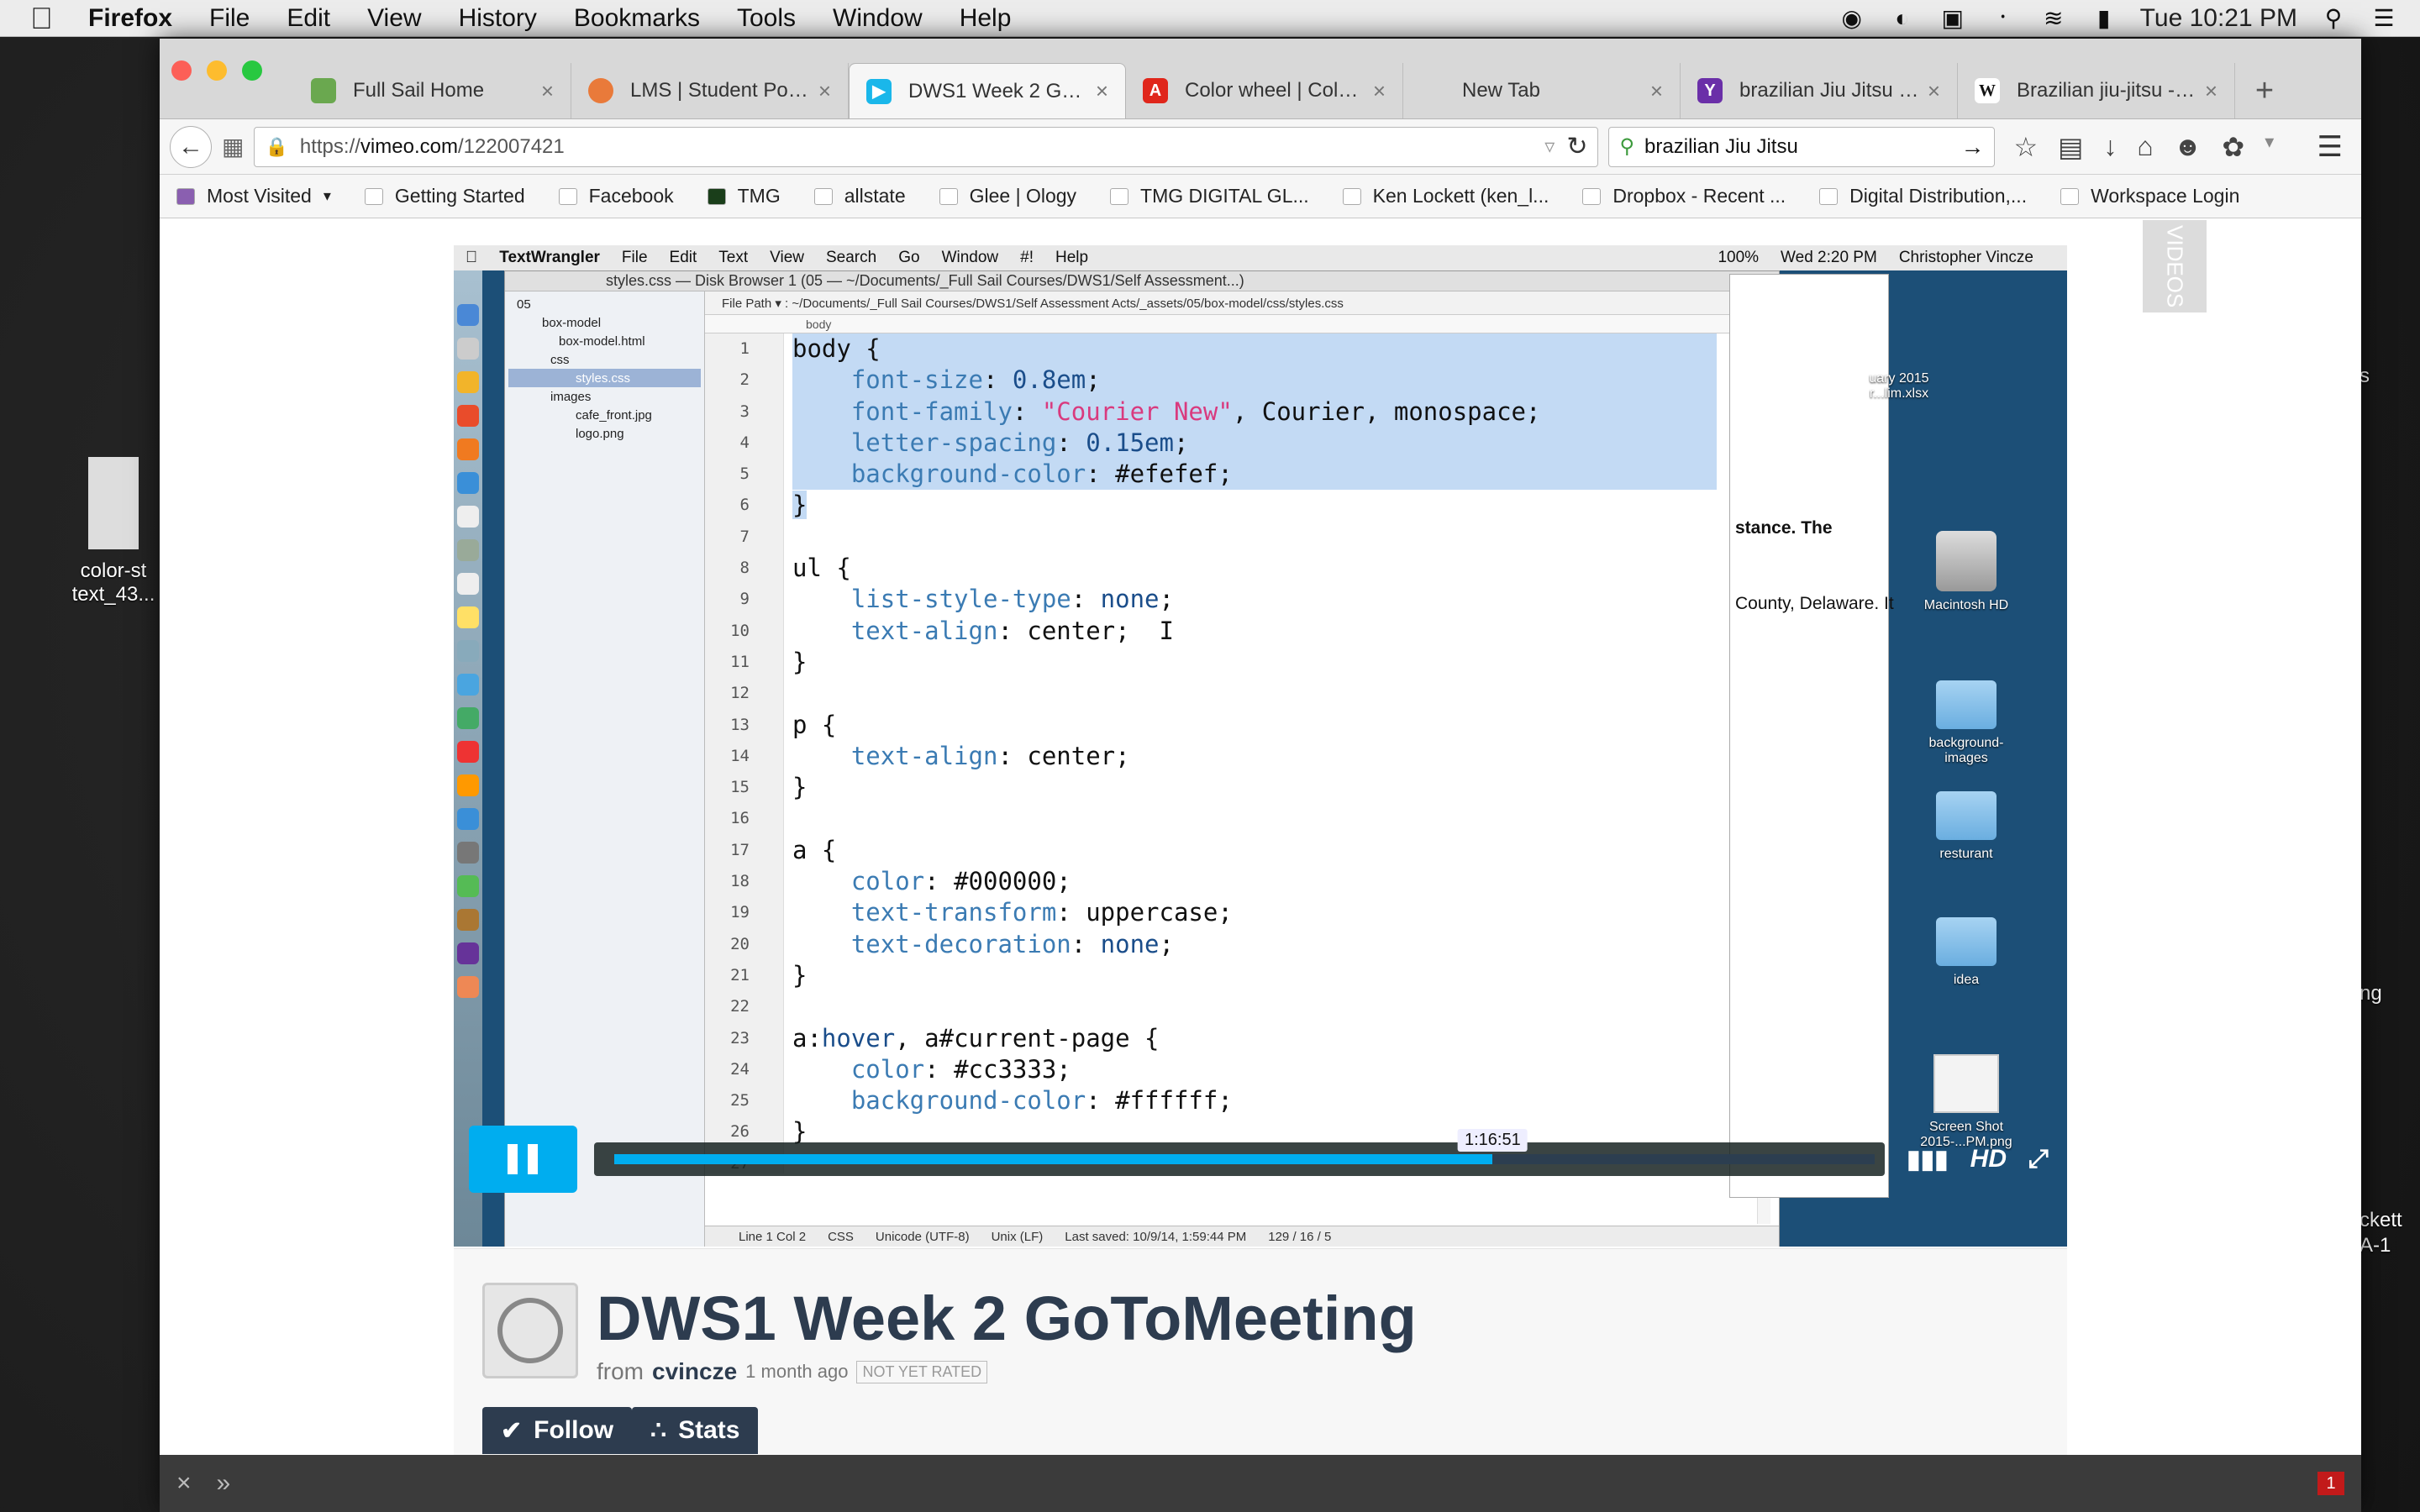 This screenshot has width=2420, height=1512. What do you see at coordinates (1493, 1140) in the screenshot?
I see `timecode-tooltip: 1:16:51` at bounding box center [1493, 1140].